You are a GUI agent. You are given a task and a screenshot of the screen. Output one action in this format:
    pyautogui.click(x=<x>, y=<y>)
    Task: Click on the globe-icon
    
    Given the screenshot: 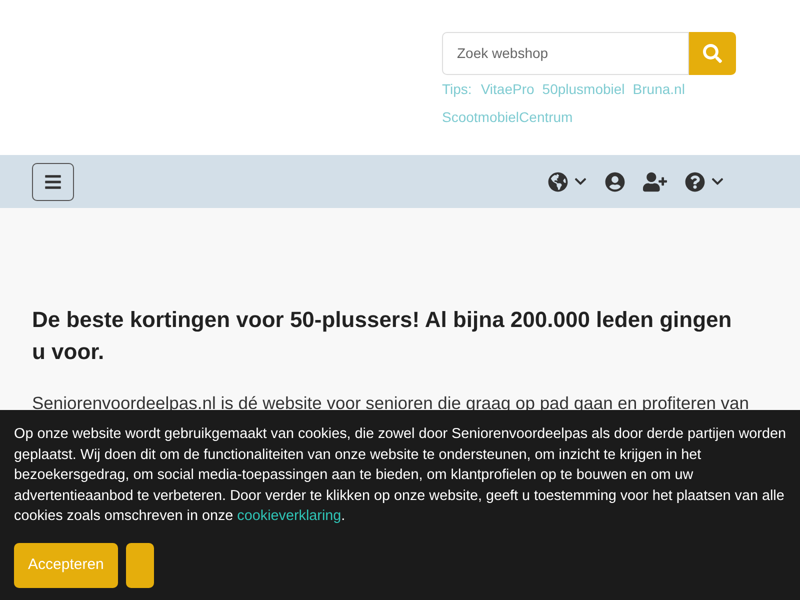 What is the action you would take?
    pyautogui.click(x=558, y=182)
    